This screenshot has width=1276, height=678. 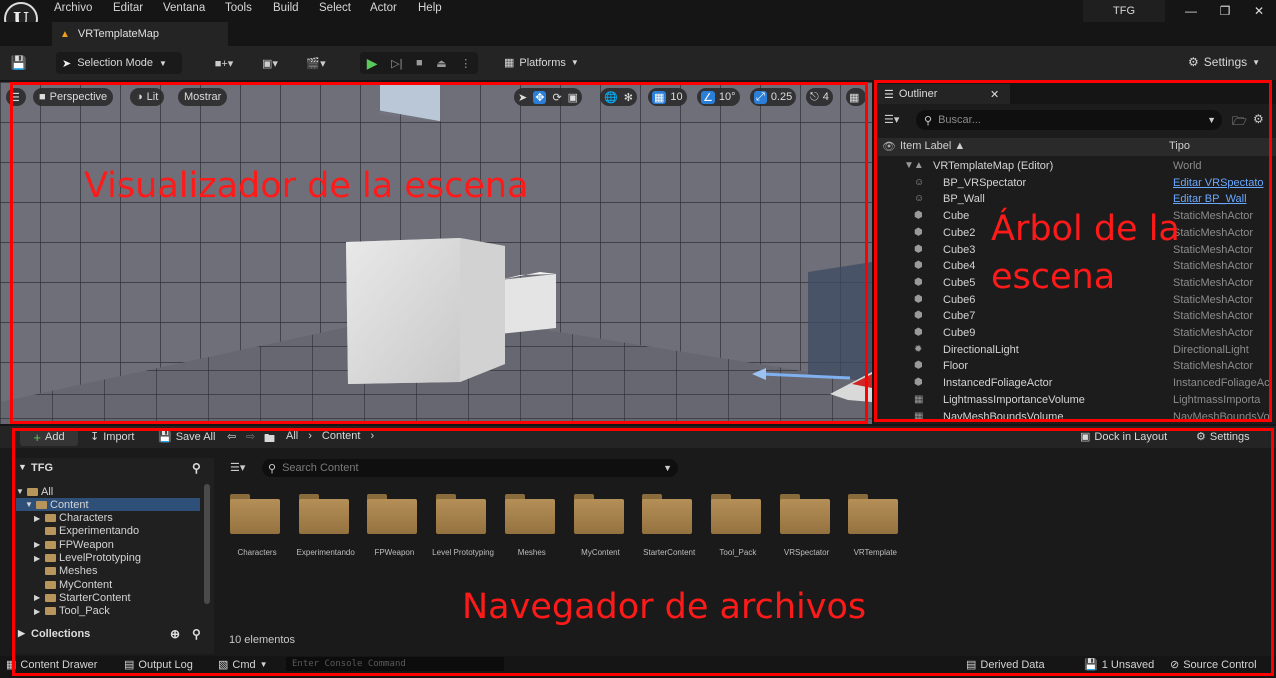 What do you see at coordinates (1213, 665) in the screenshot?
I see `source-control-button: ⊘ Source Control` at bounding box center [1213, 665].